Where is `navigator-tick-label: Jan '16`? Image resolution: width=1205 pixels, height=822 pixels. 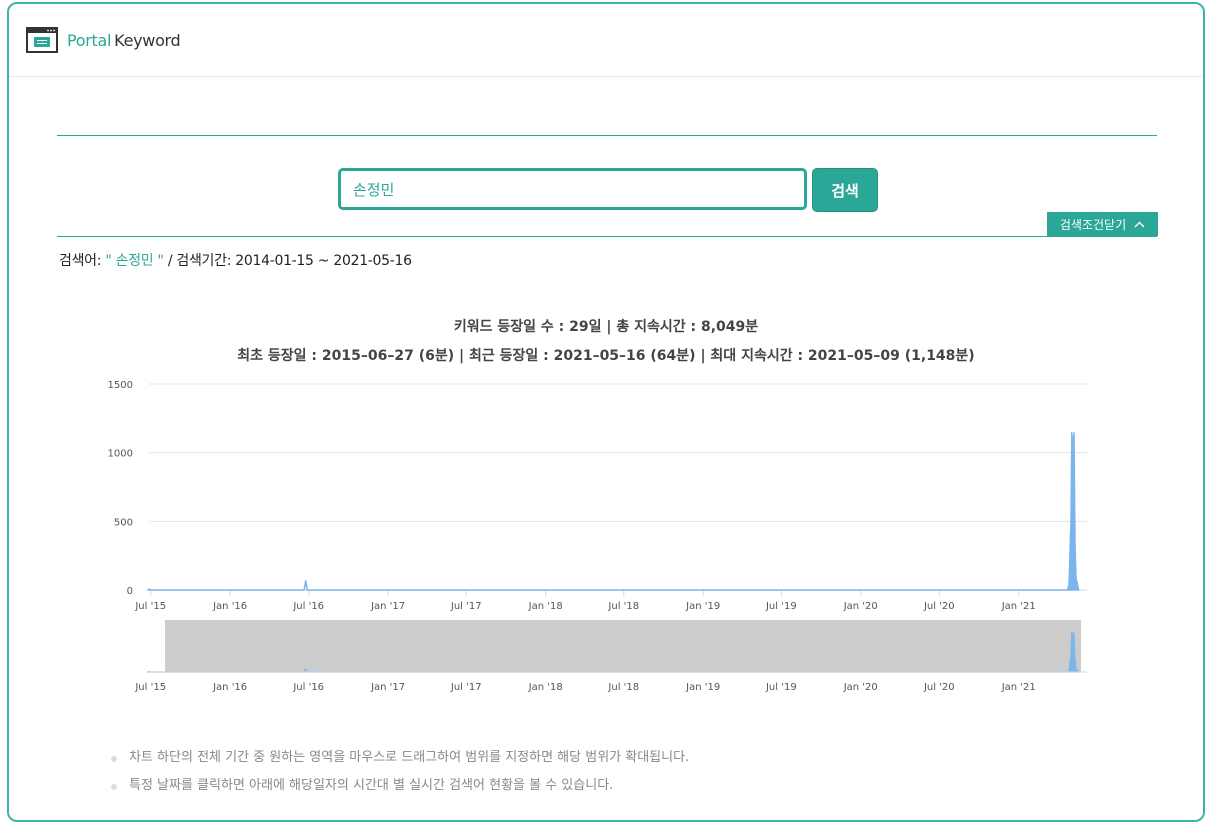
navigator-tick-label: Jan '16 is located at coordinates (229, 687).